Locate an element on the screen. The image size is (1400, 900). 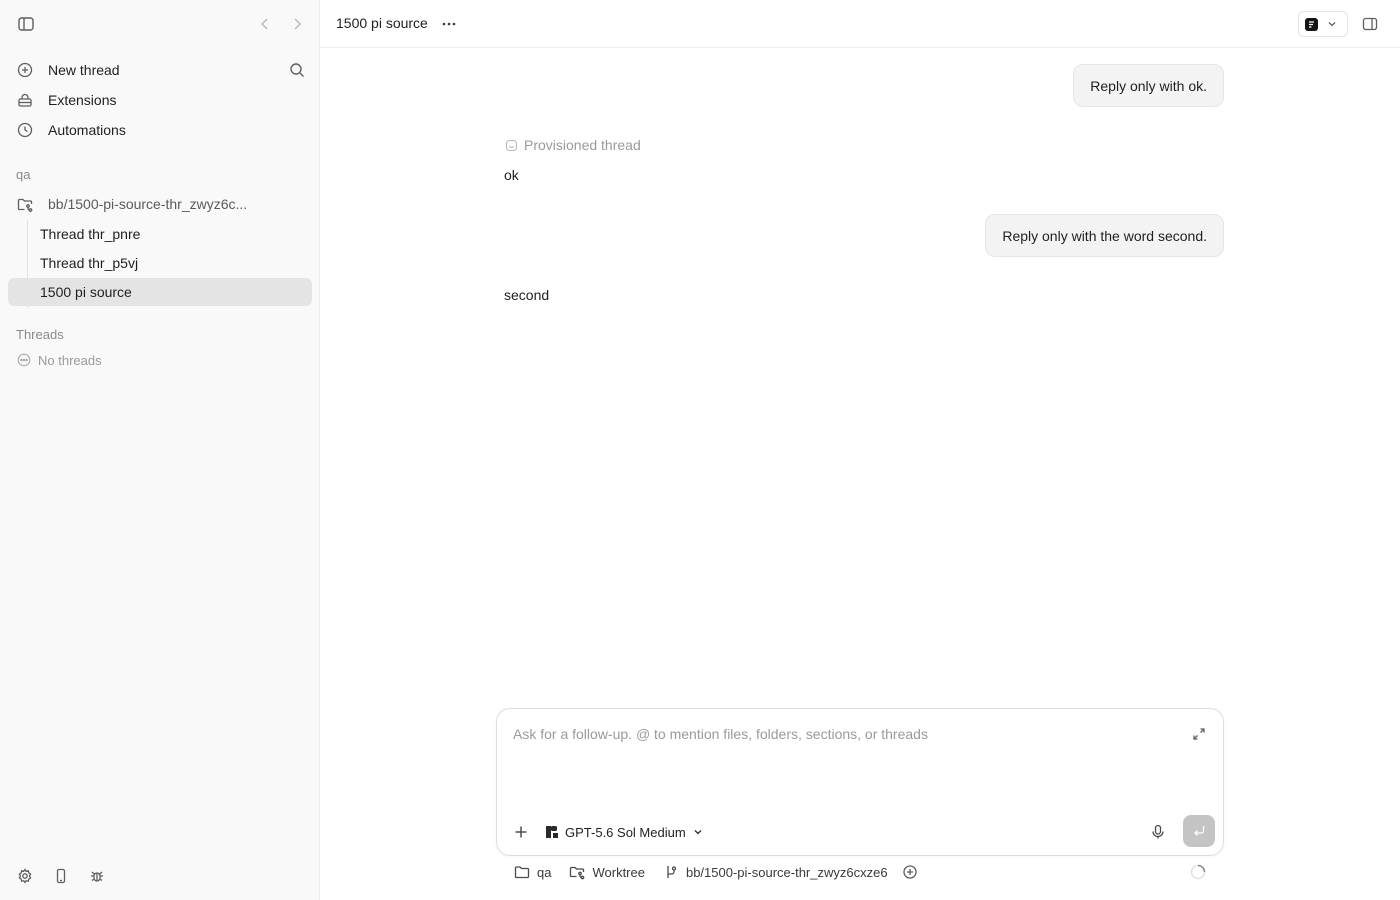
send-arrow-icon is located at coordinates (1199, 831).